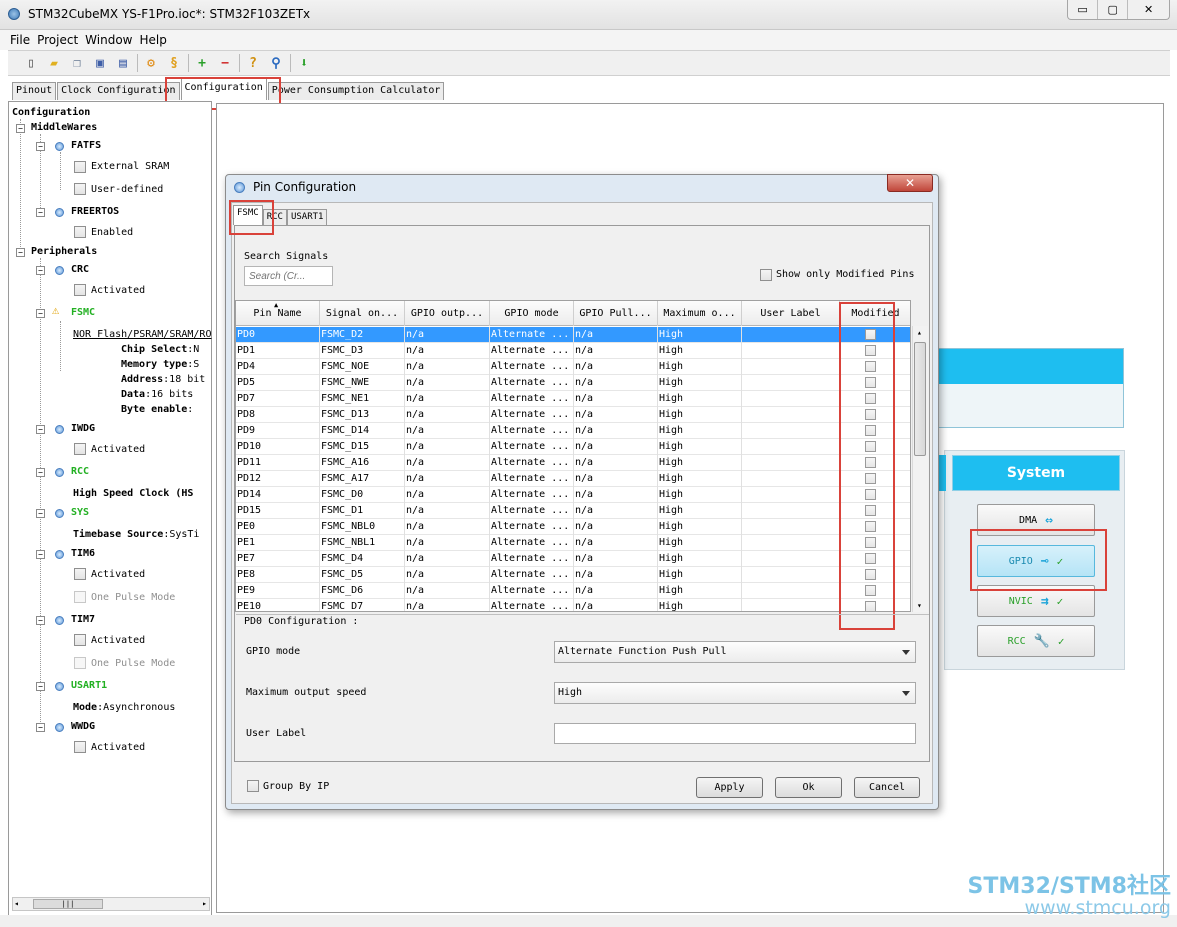 The height and width of the screenshot is (927, 1177). What do you see at coordinates (573, 463) in the screenshot?
I see `table-row: PD11 FSMC_A16 n/a Alternate ... n/a High` at bounding box center [573, 463].